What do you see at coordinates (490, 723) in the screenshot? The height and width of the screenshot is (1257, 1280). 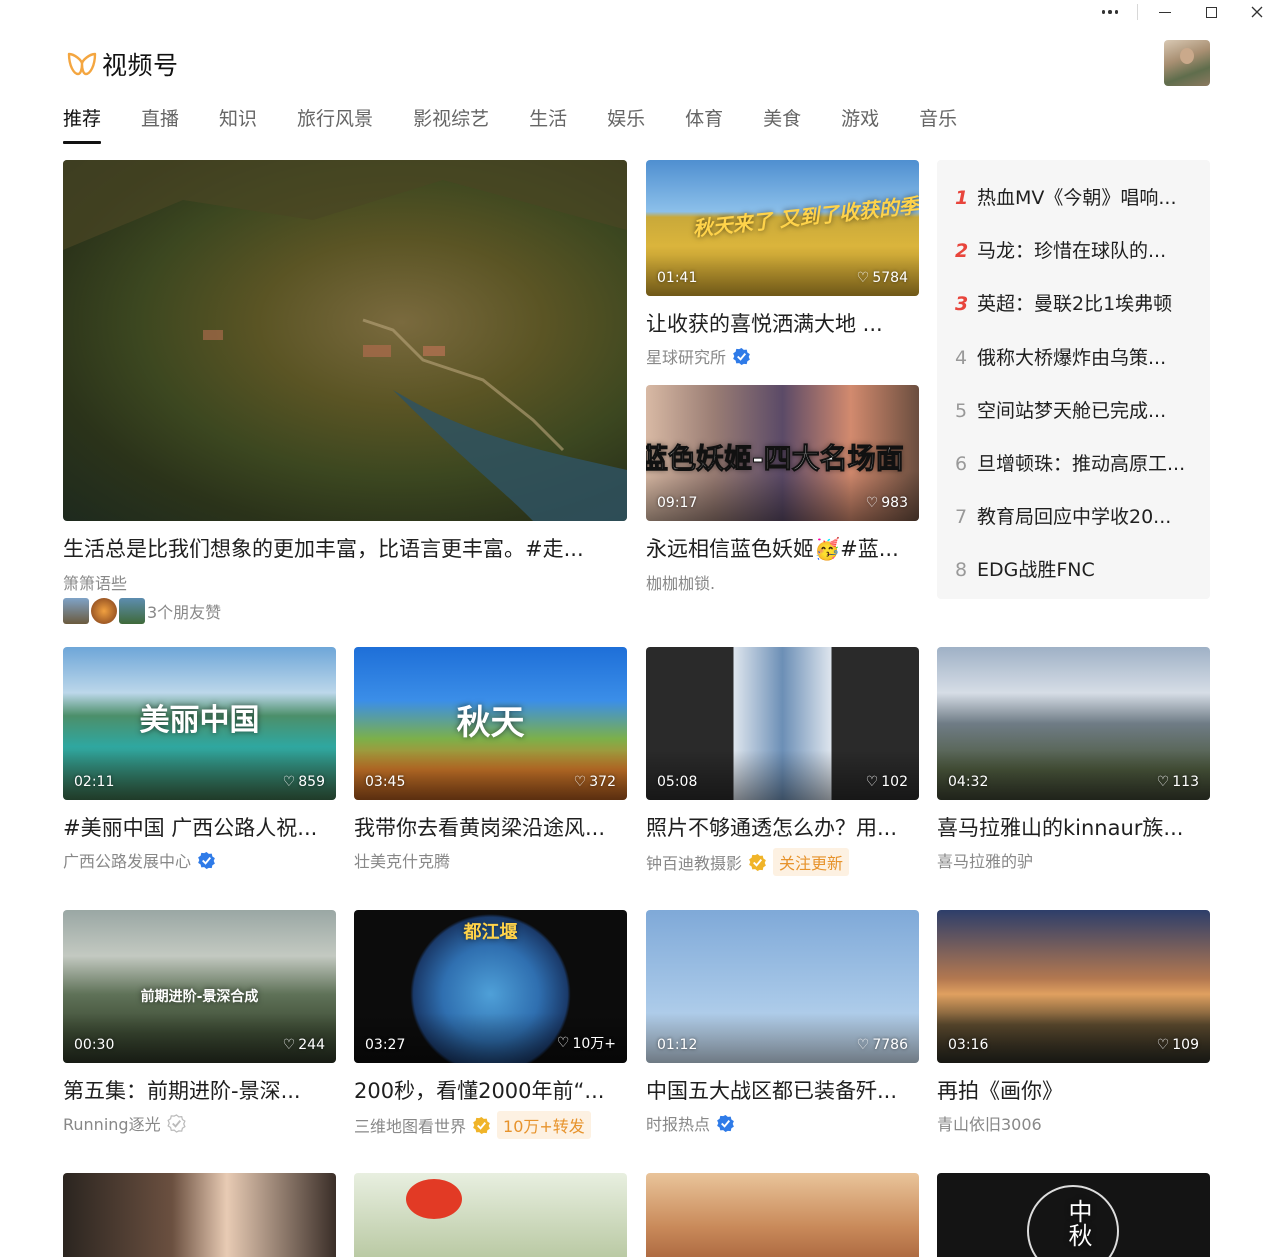 I see `video-thumbnail: 秋天 03:45 ♡ 372` at bounding box center [490, 723].